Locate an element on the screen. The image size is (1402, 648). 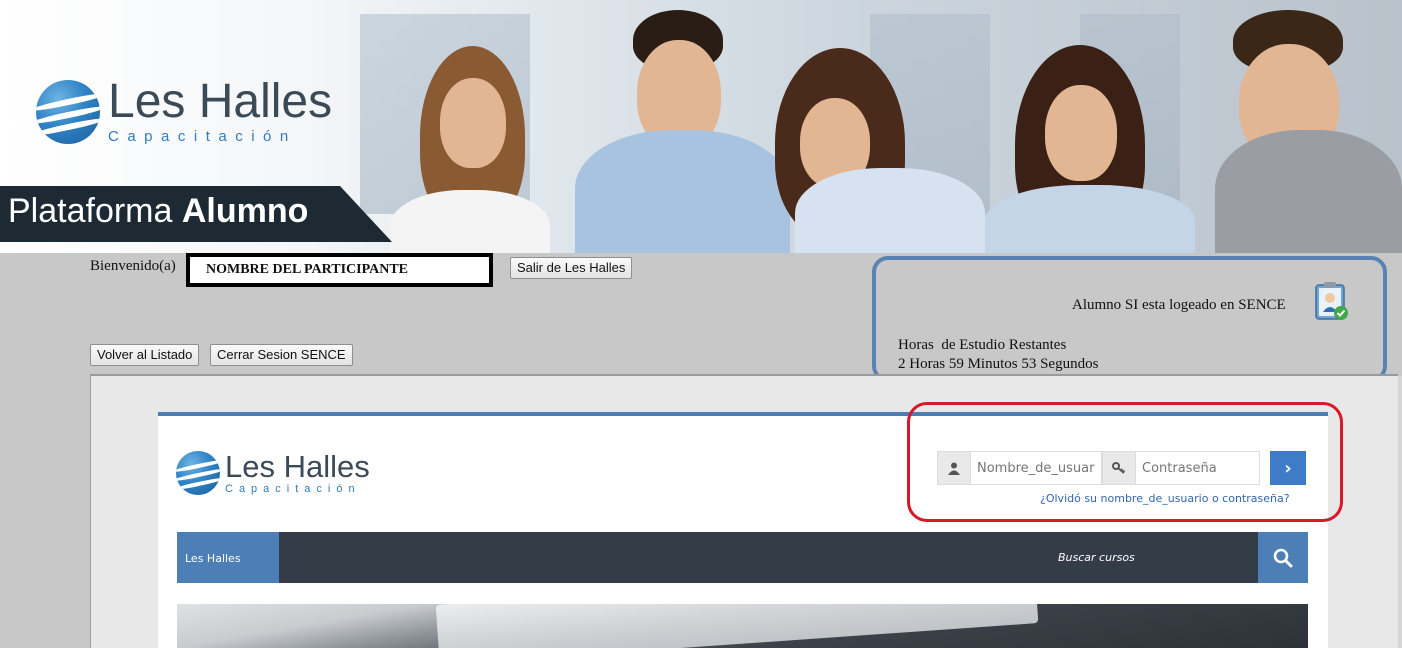
les-halles-logo: Les Halles Capacitación is located at coordinates (184, 111).